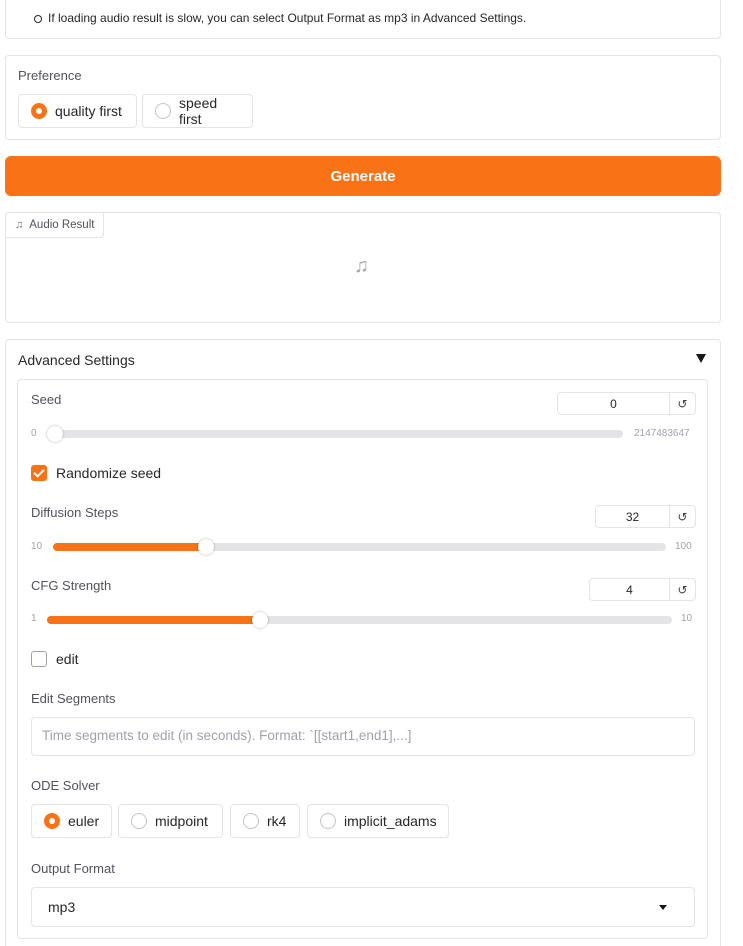 The height and width of the screenshot is (946, 743). I want to click on dropdown-caret-icon, so click(663, 907).